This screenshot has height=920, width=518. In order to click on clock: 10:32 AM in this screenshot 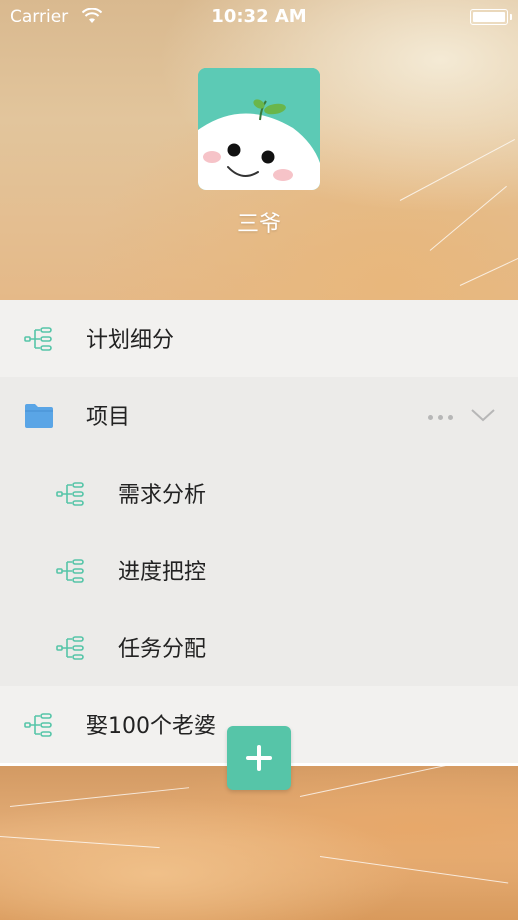, I will do `click(259, 16)`.